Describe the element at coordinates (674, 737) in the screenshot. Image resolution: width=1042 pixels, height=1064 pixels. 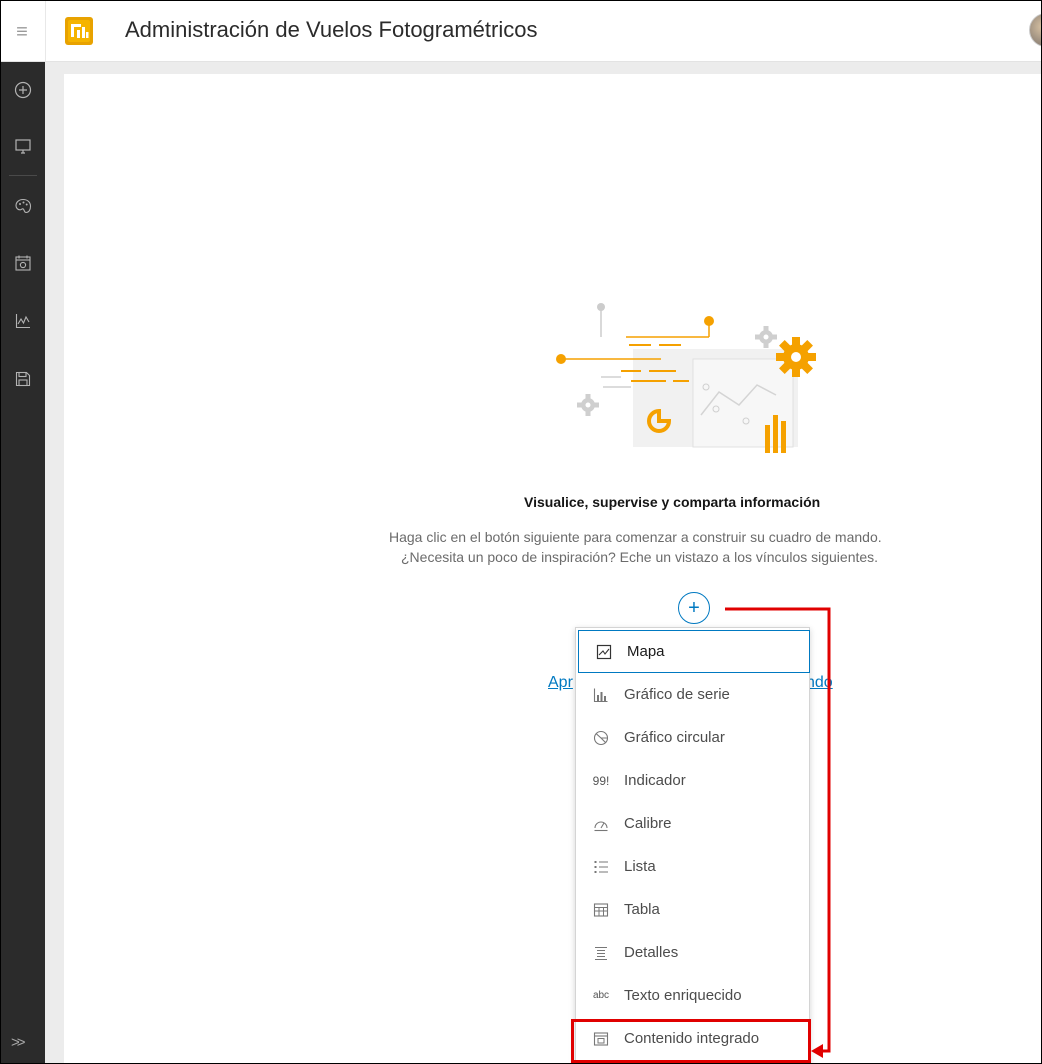
I see `menu-item-label: Gráfico circular` at that location.